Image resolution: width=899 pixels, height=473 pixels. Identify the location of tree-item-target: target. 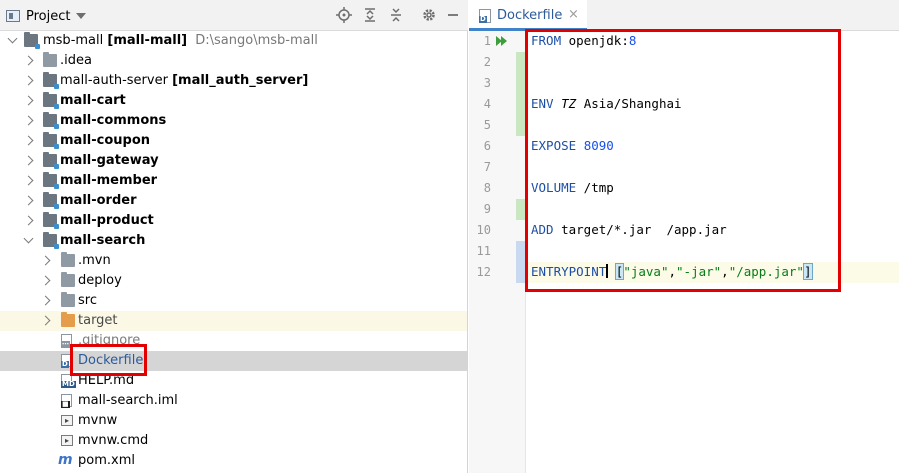
(233, 321).